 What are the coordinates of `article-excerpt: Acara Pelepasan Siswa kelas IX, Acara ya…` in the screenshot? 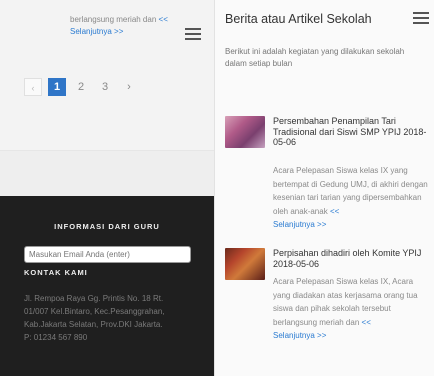 It's located at (352, 309).